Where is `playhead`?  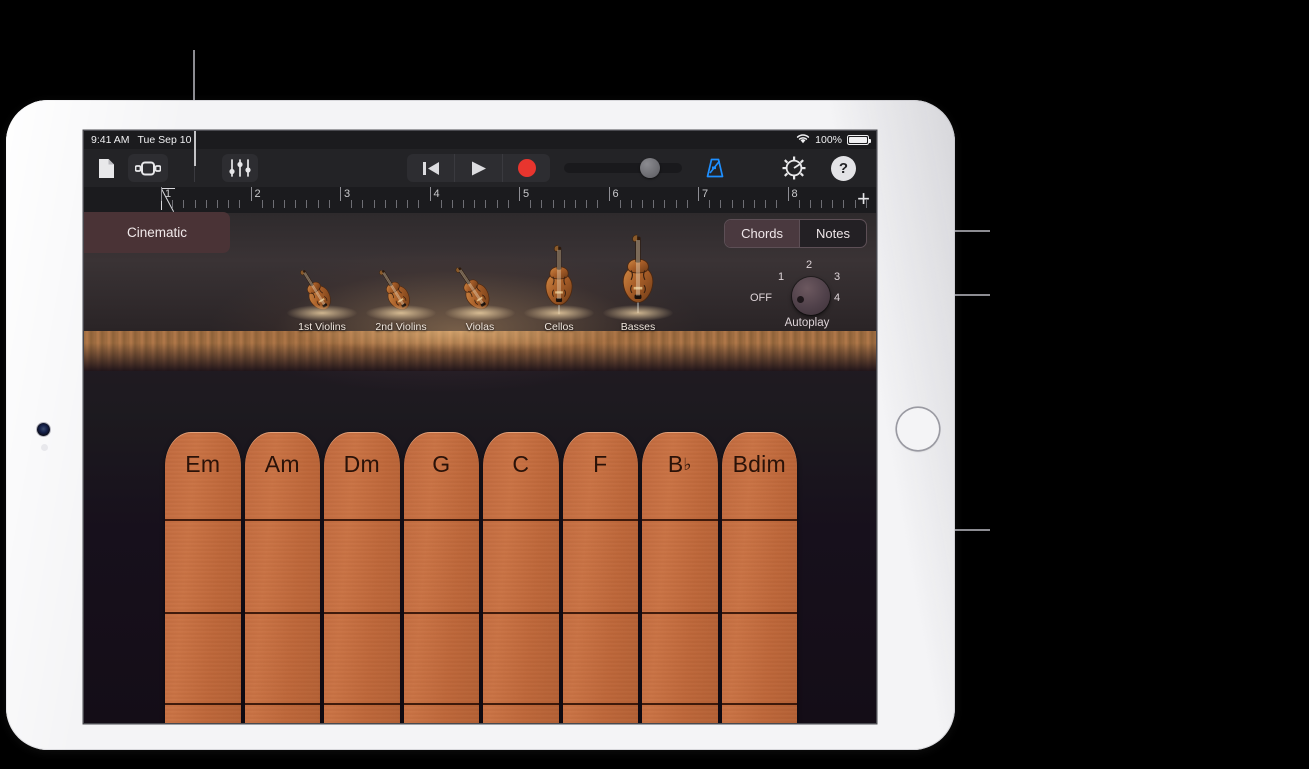
playhead is located at coordinates (195, 148).